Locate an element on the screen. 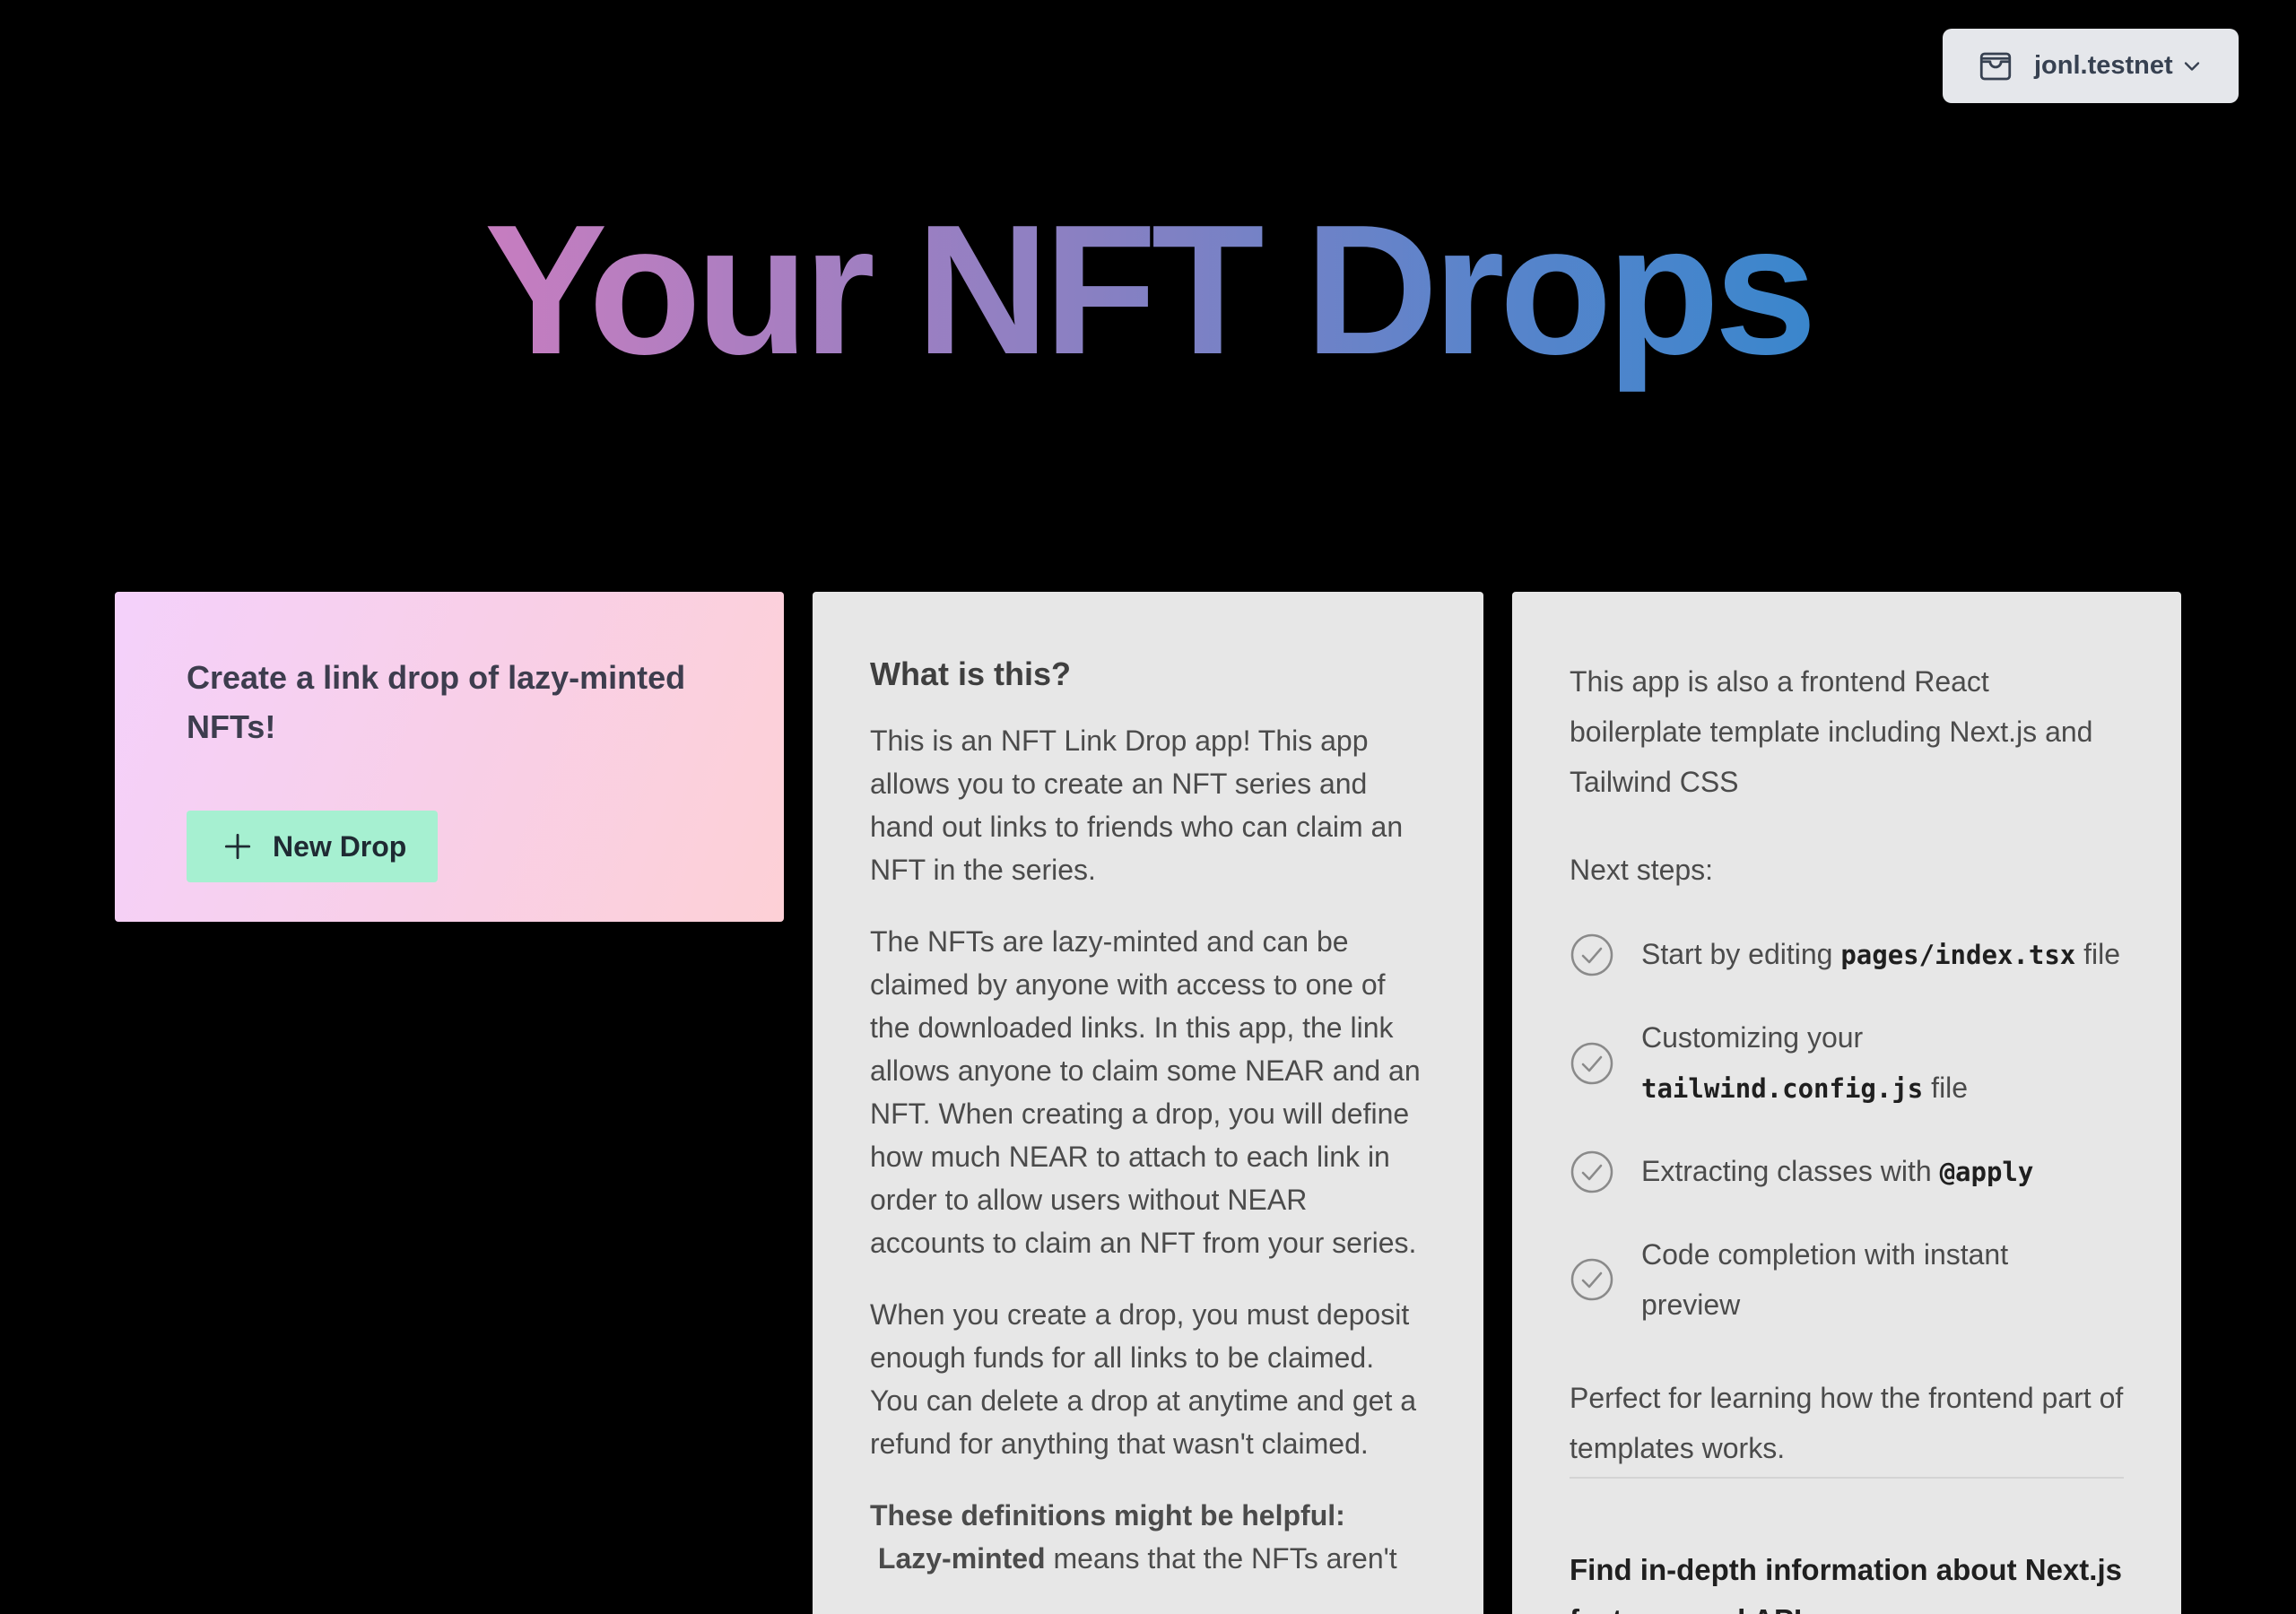  step-code: tailwind.config.js is located at coordinates (1782, 1088).